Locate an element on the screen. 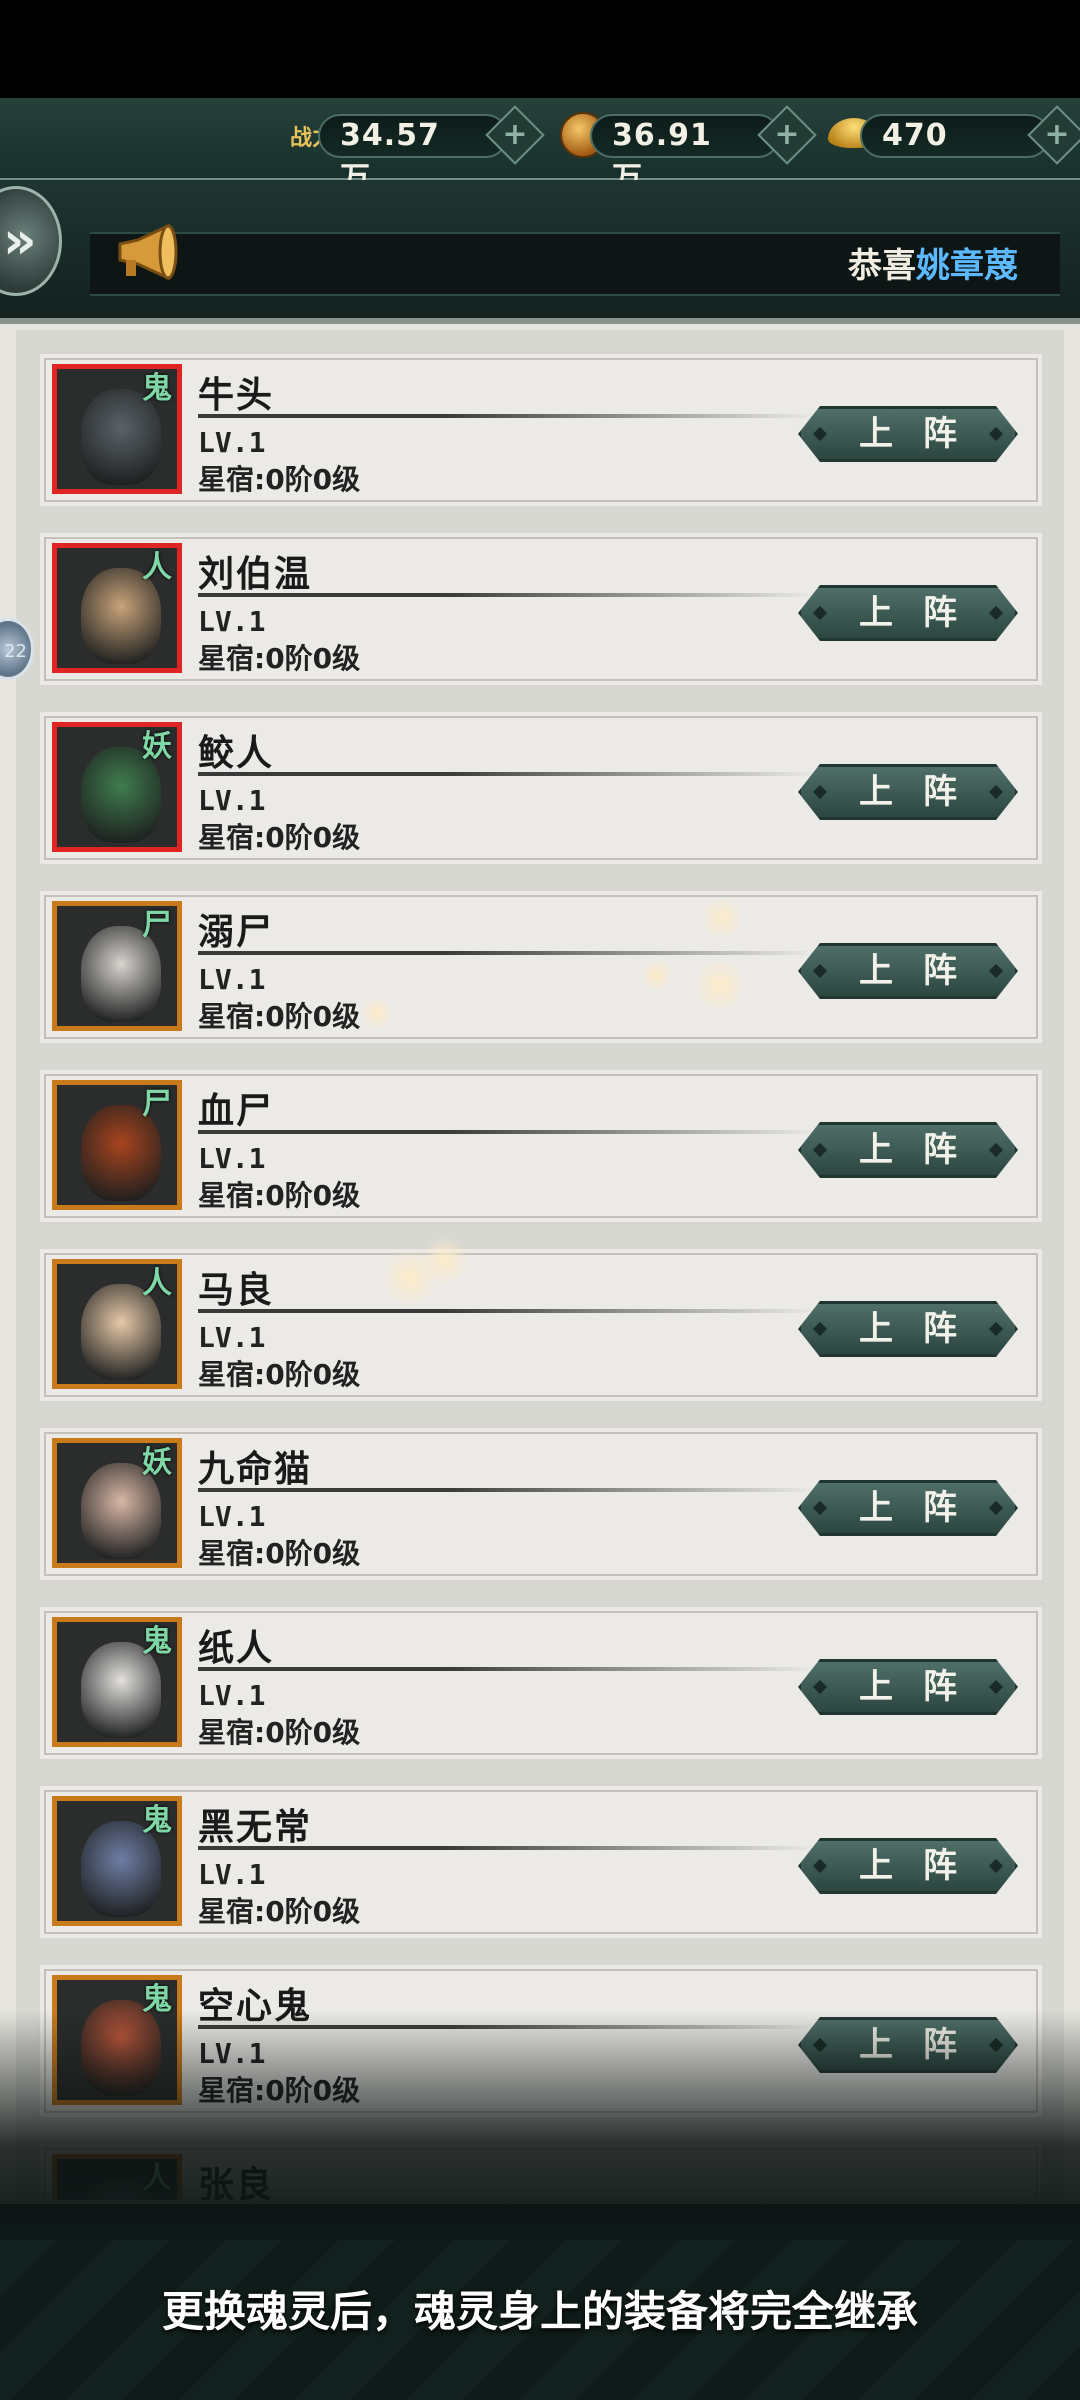  horn-icon is located at coordinates (148, 252).